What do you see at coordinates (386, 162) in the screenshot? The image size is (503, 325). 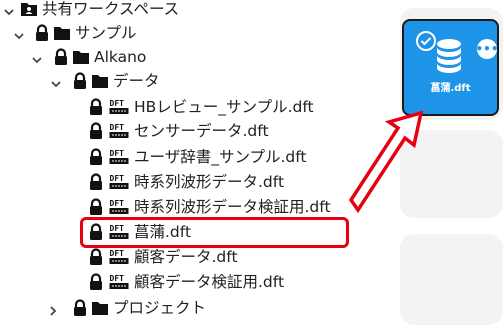 I see `arrow-icon` at bounding box center [386, 162].